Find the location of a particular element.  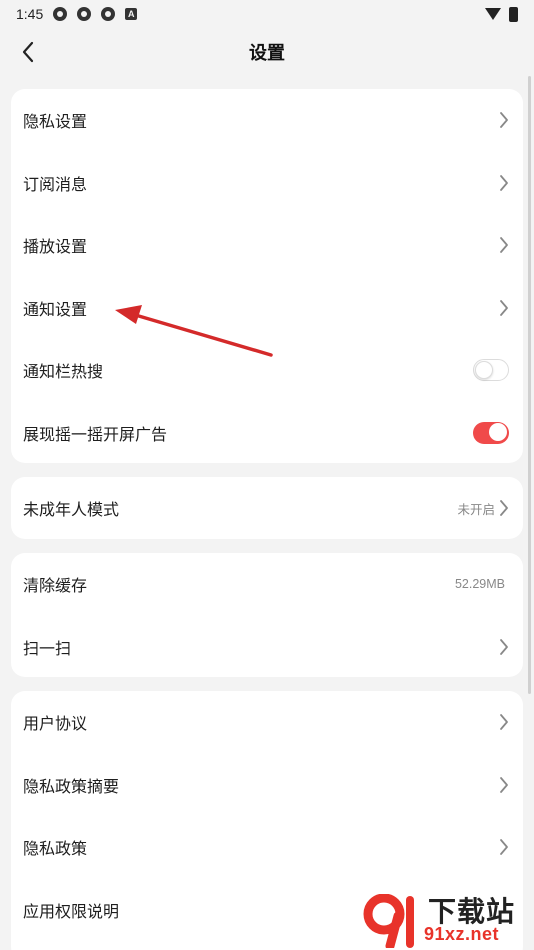

settings-row-notification: 通知设置 is located at coordinates (267, 308).